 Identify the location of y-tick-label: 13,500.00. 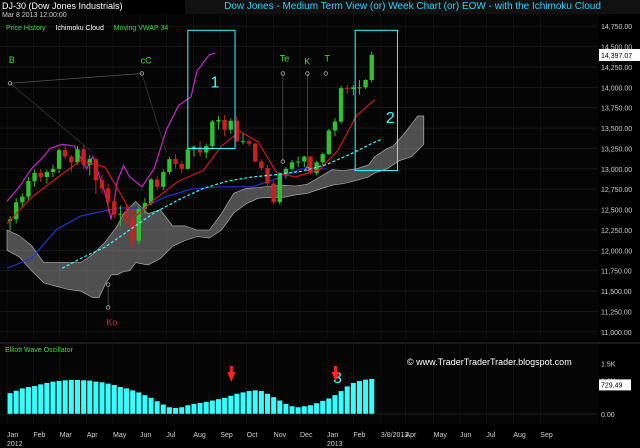
(616, 129).